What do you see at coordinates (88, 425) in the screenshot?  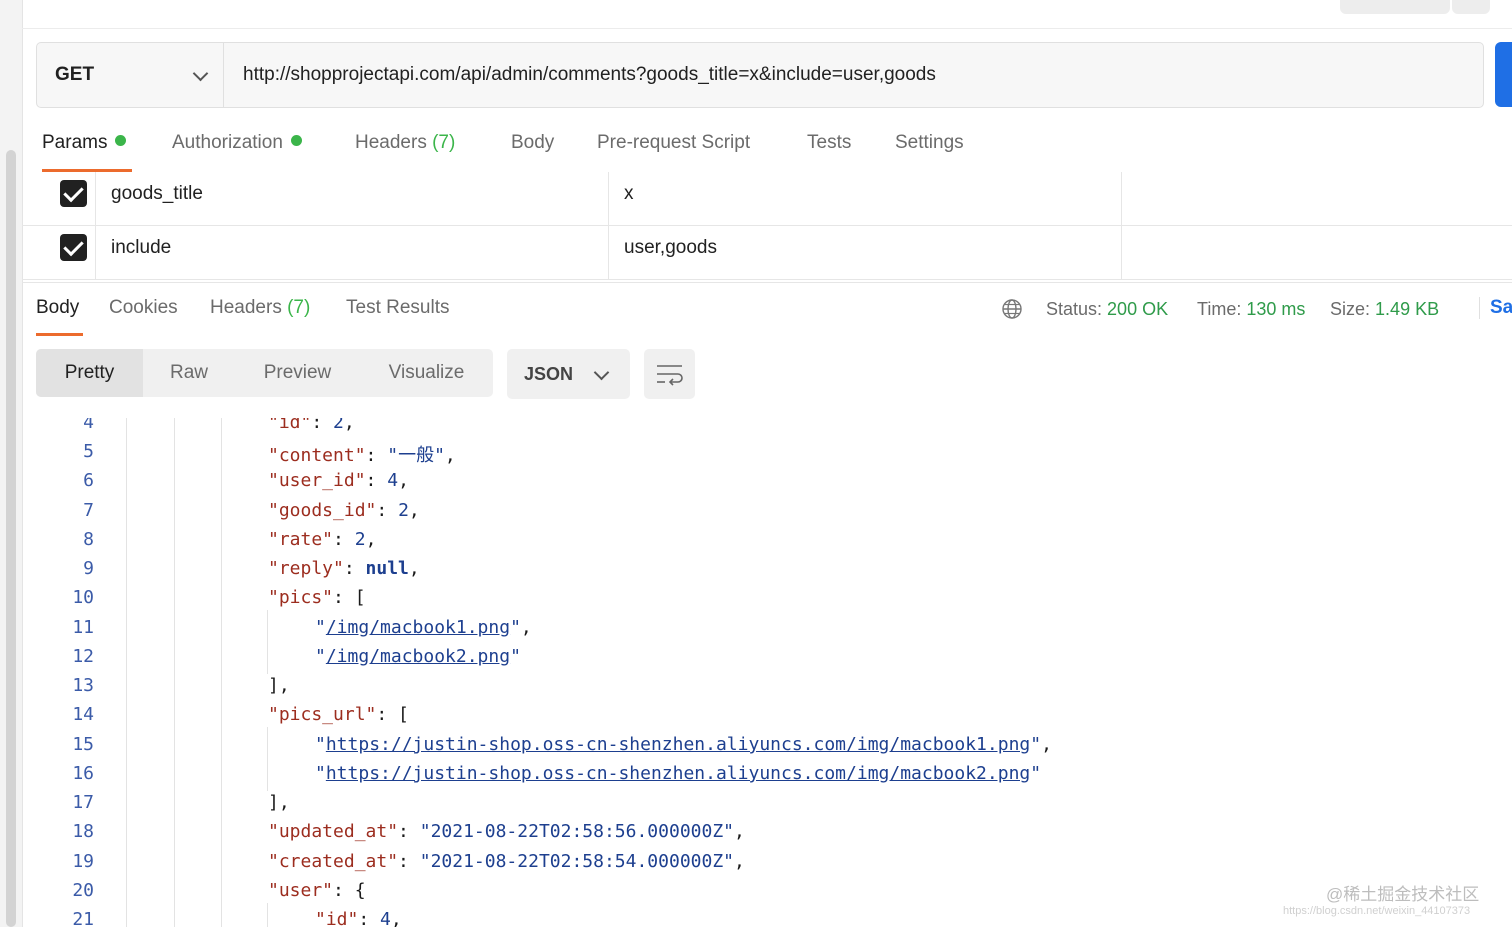 I see `line-number: 4` at bounding box center [88, 425].